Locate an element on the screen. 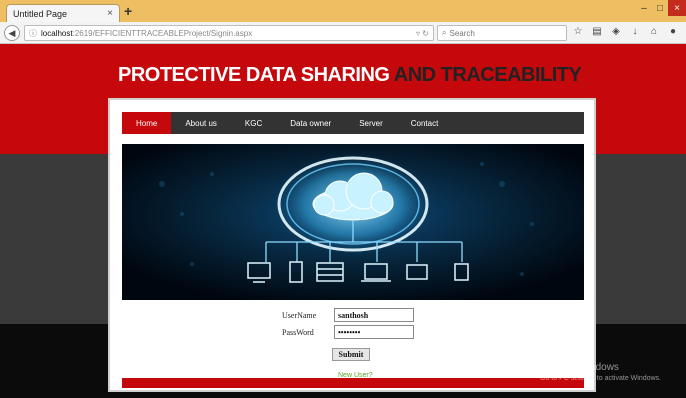 The image size is (686, 398). home-icon: ⌂ is located at coordinates (654, 31).